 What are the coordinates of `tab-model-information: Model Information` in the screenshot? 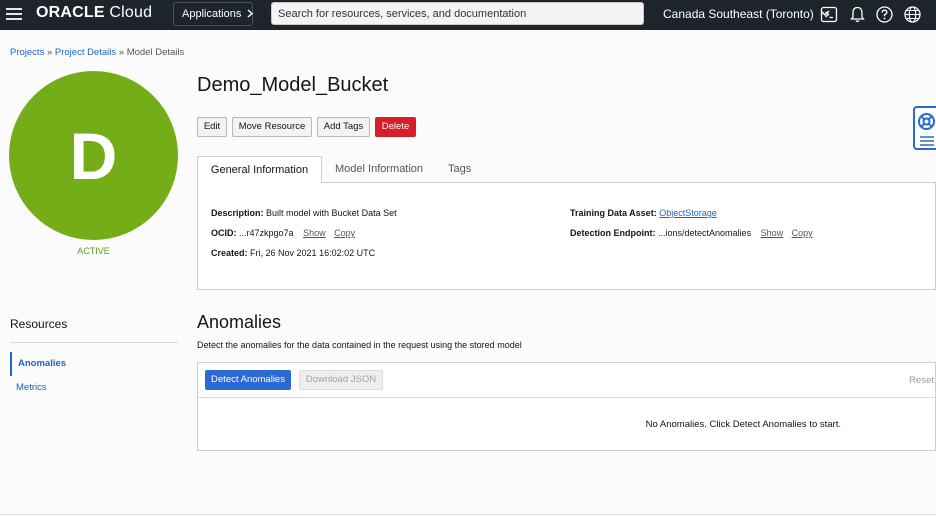 It's located at (379, 169).